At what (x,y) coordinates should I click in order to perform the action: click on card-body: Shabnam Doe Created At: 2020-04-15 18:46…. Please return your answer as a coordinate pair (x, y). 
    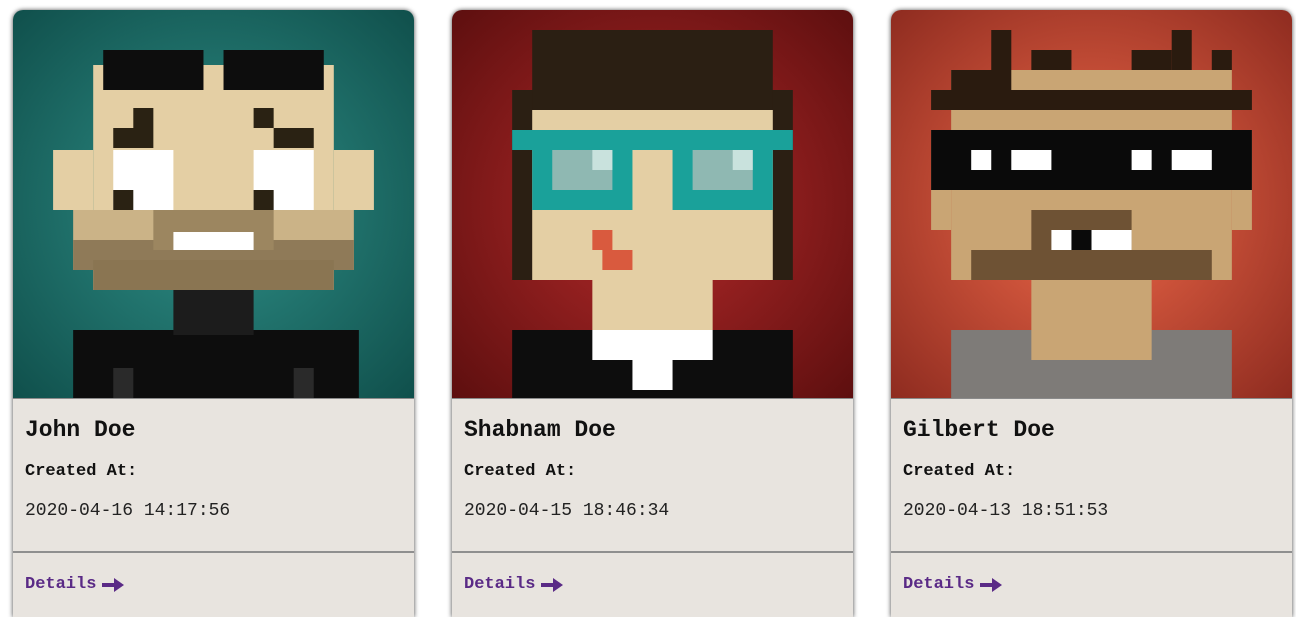
    Looking at the image, I should click on (652, 476).